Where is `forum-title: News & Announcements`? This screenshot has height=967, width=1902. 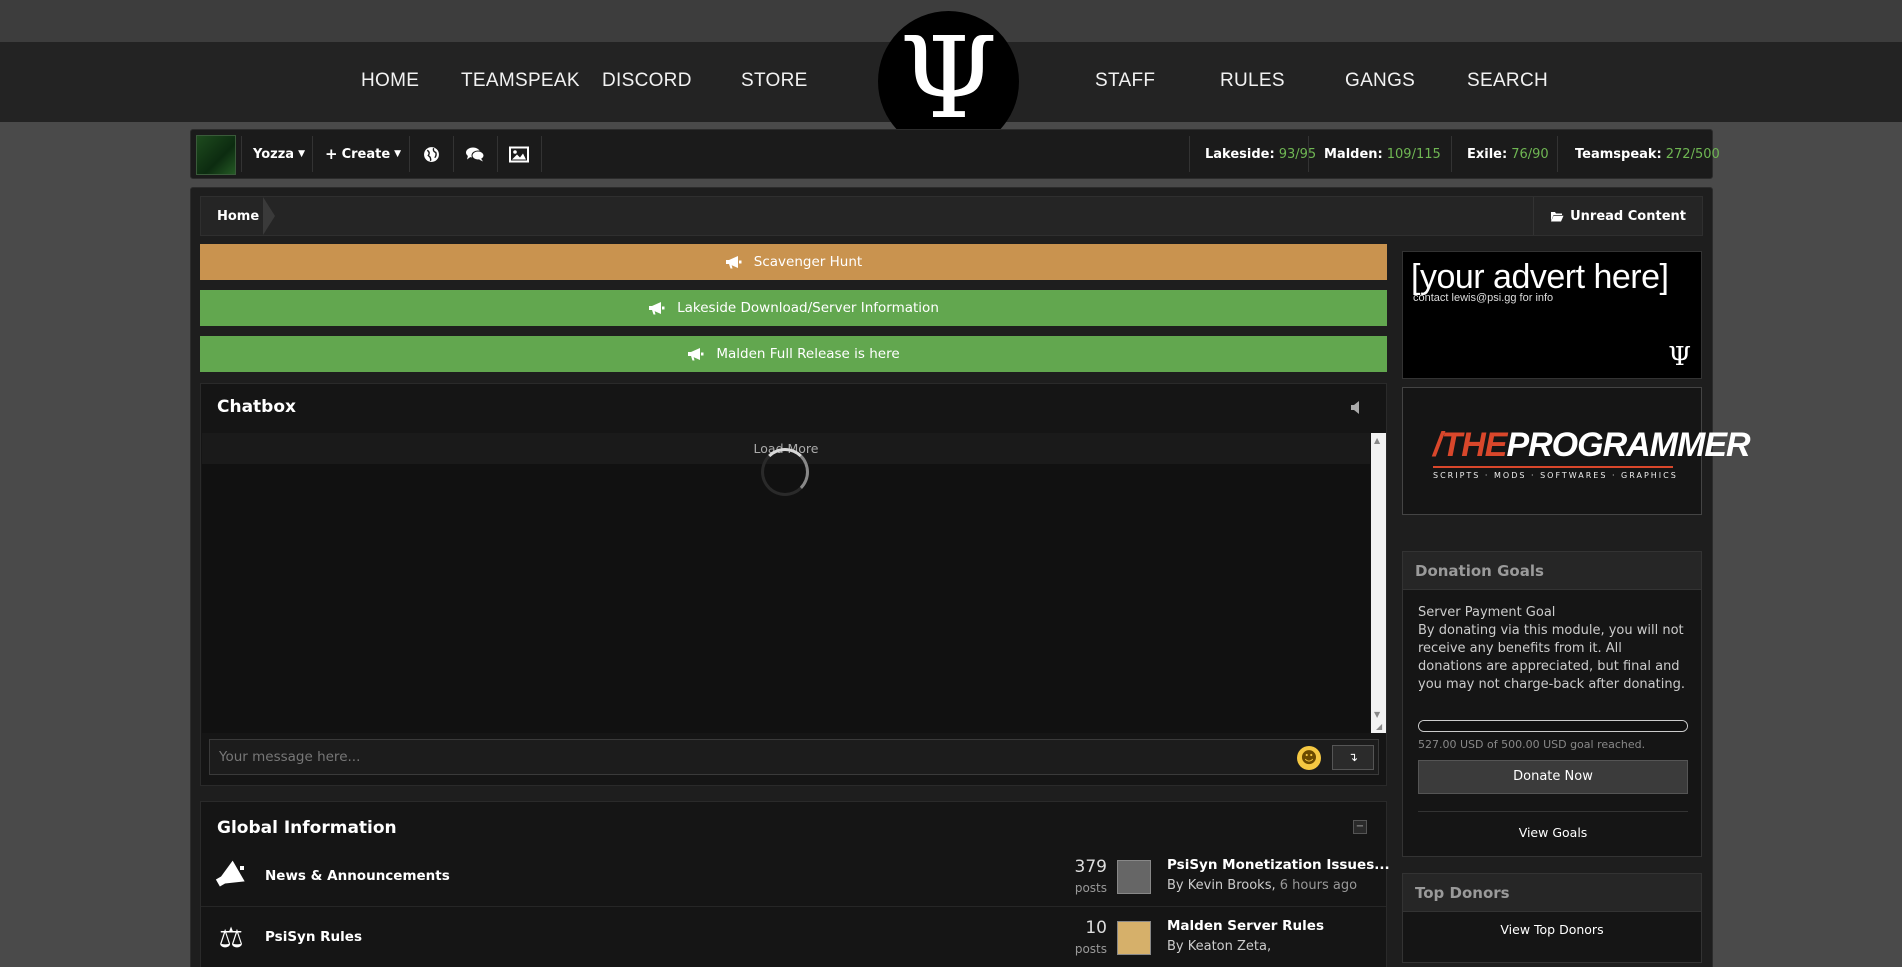 forum-title: News & Announcements is located at coordinates (357, 876).